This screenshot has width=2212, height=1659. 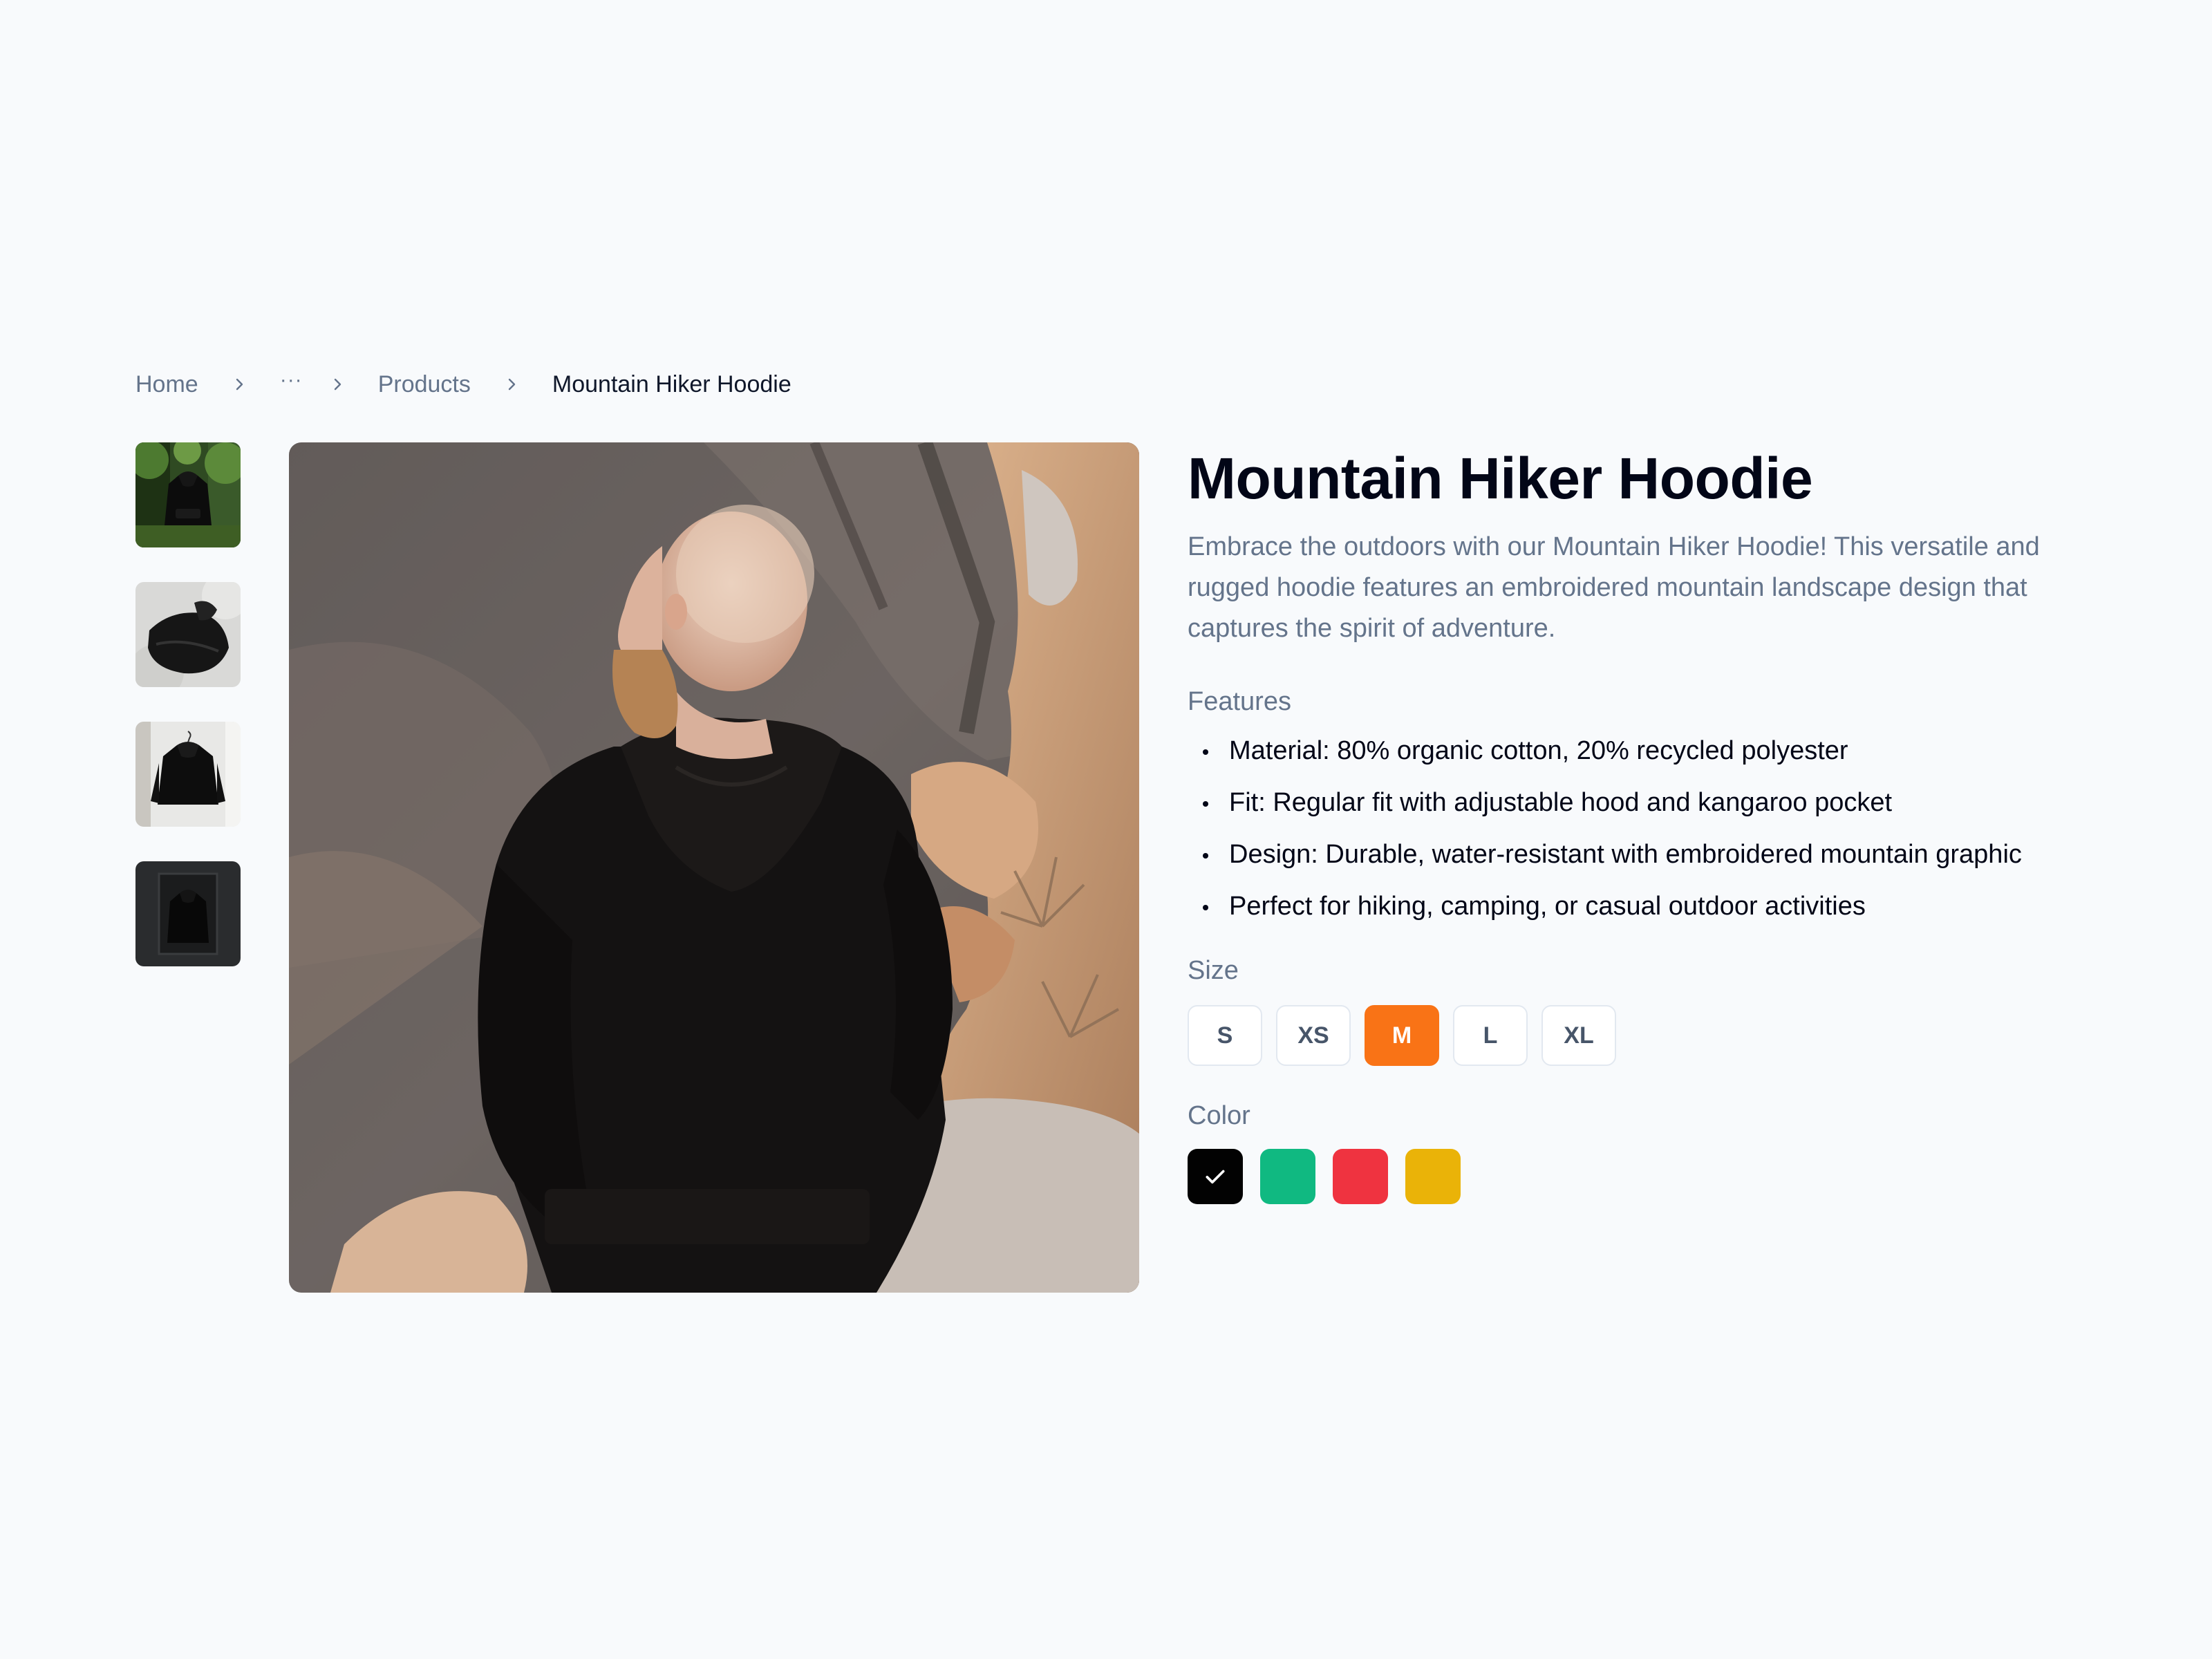 I want to click on breadcrumb: Home ··· Products Mountain Hiker Hoodie, so click(x=463, y=384).